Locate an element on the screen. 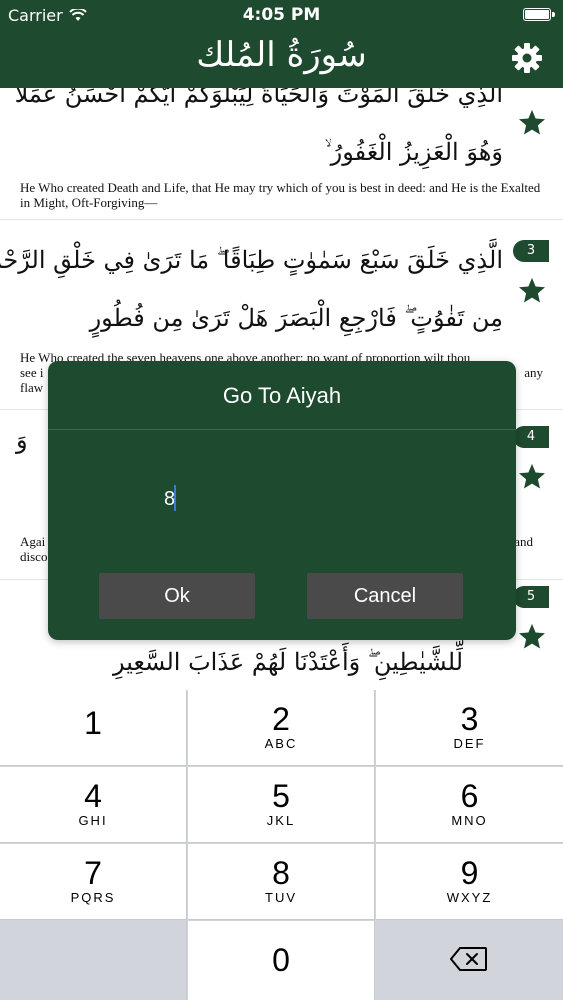  key-number: 2 is located at coordinates (281, 719).